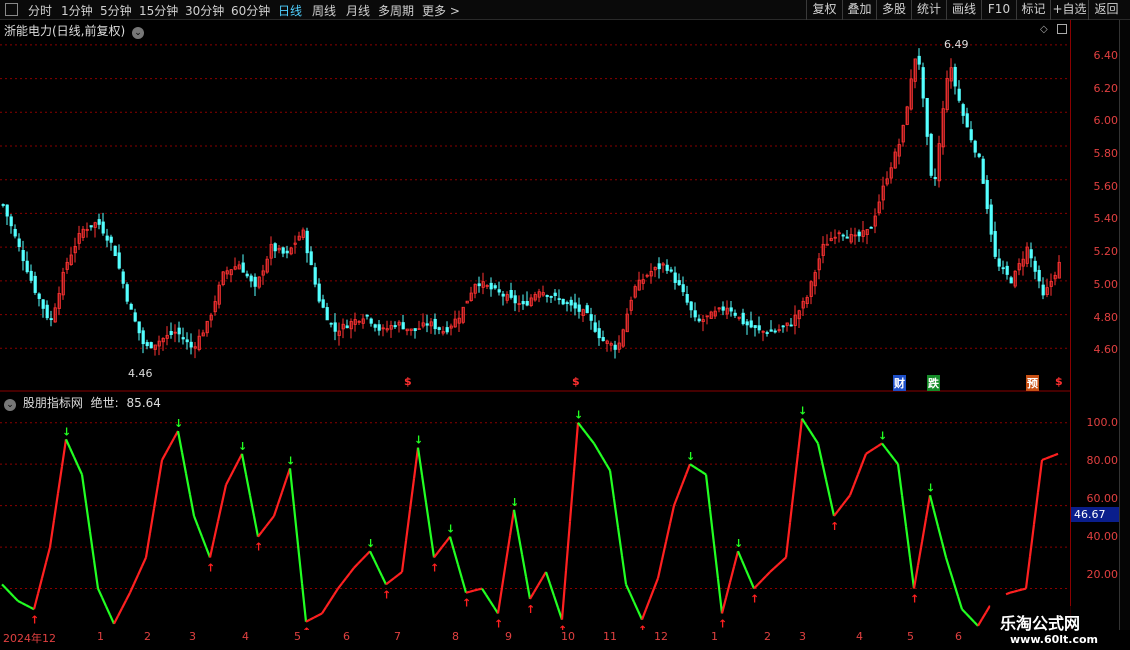  Describe the element at coordinates (40, 10) in the screenshot. I see `period-tab-intraday: 分时` at that location.